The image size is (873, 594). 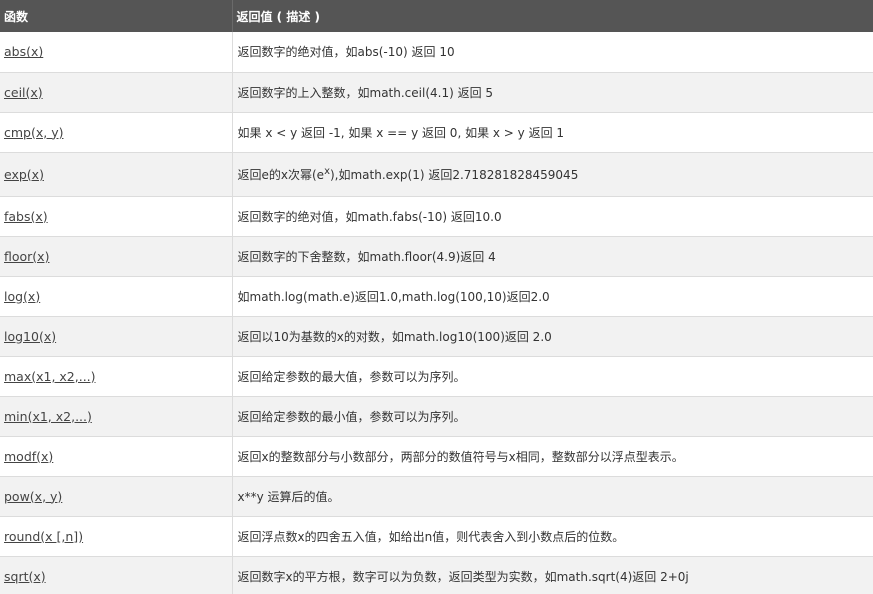 I want to click on table-row: abs(x) 返回数字的绝对值，如abs(-10) 返回 10, so click(x=436, y=52).